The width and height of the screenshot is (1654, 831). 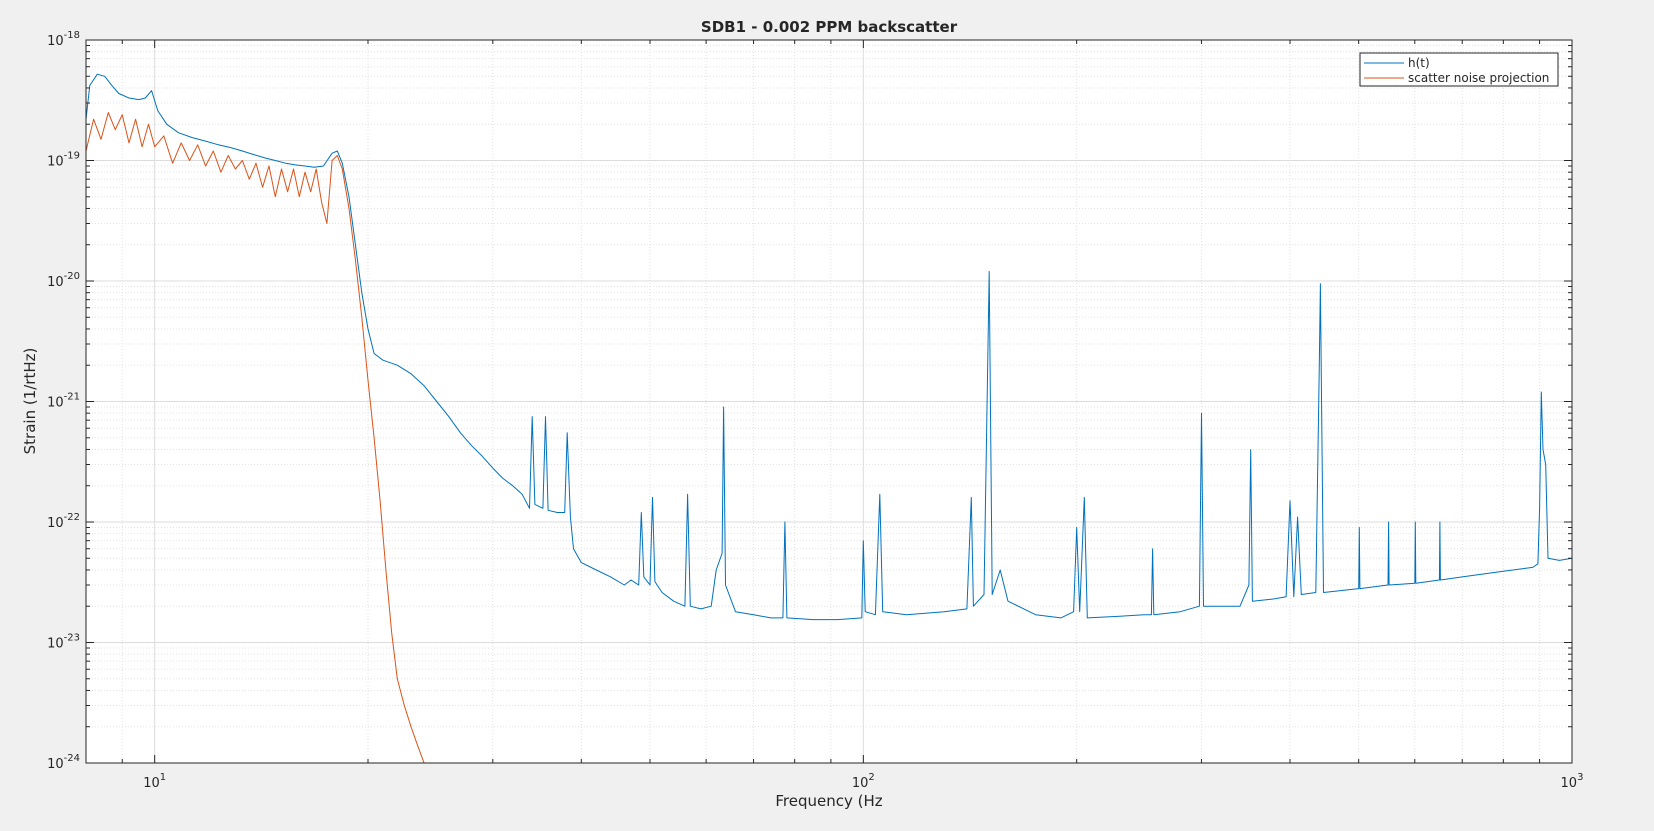 I want to click on y-tick-labels: 10-24 10-23 10-22 10-21 10-20 10-19 10-18, so click(x=63, y=401).